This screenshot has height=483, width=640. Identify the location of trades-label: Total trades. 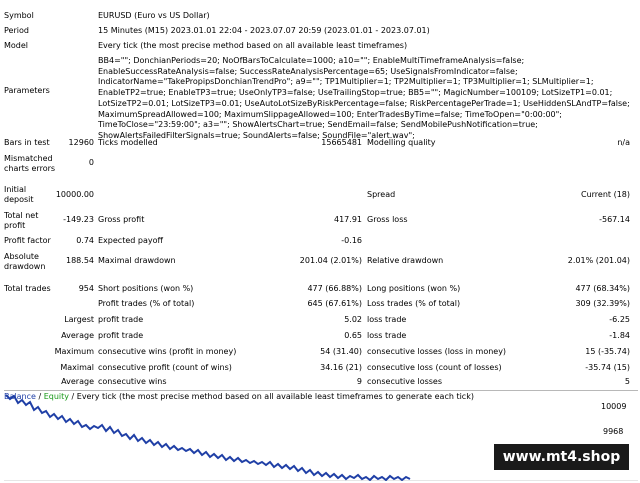
(27, 288).